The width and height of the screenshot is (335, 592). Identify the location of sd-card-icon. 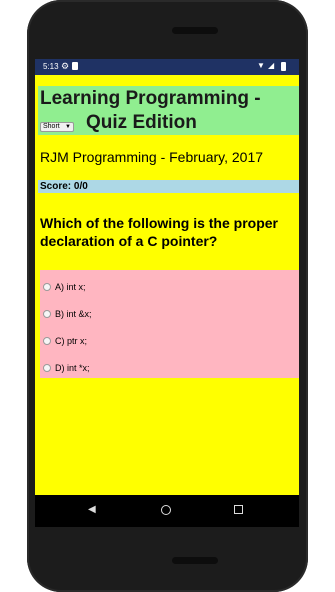
(75, 66).